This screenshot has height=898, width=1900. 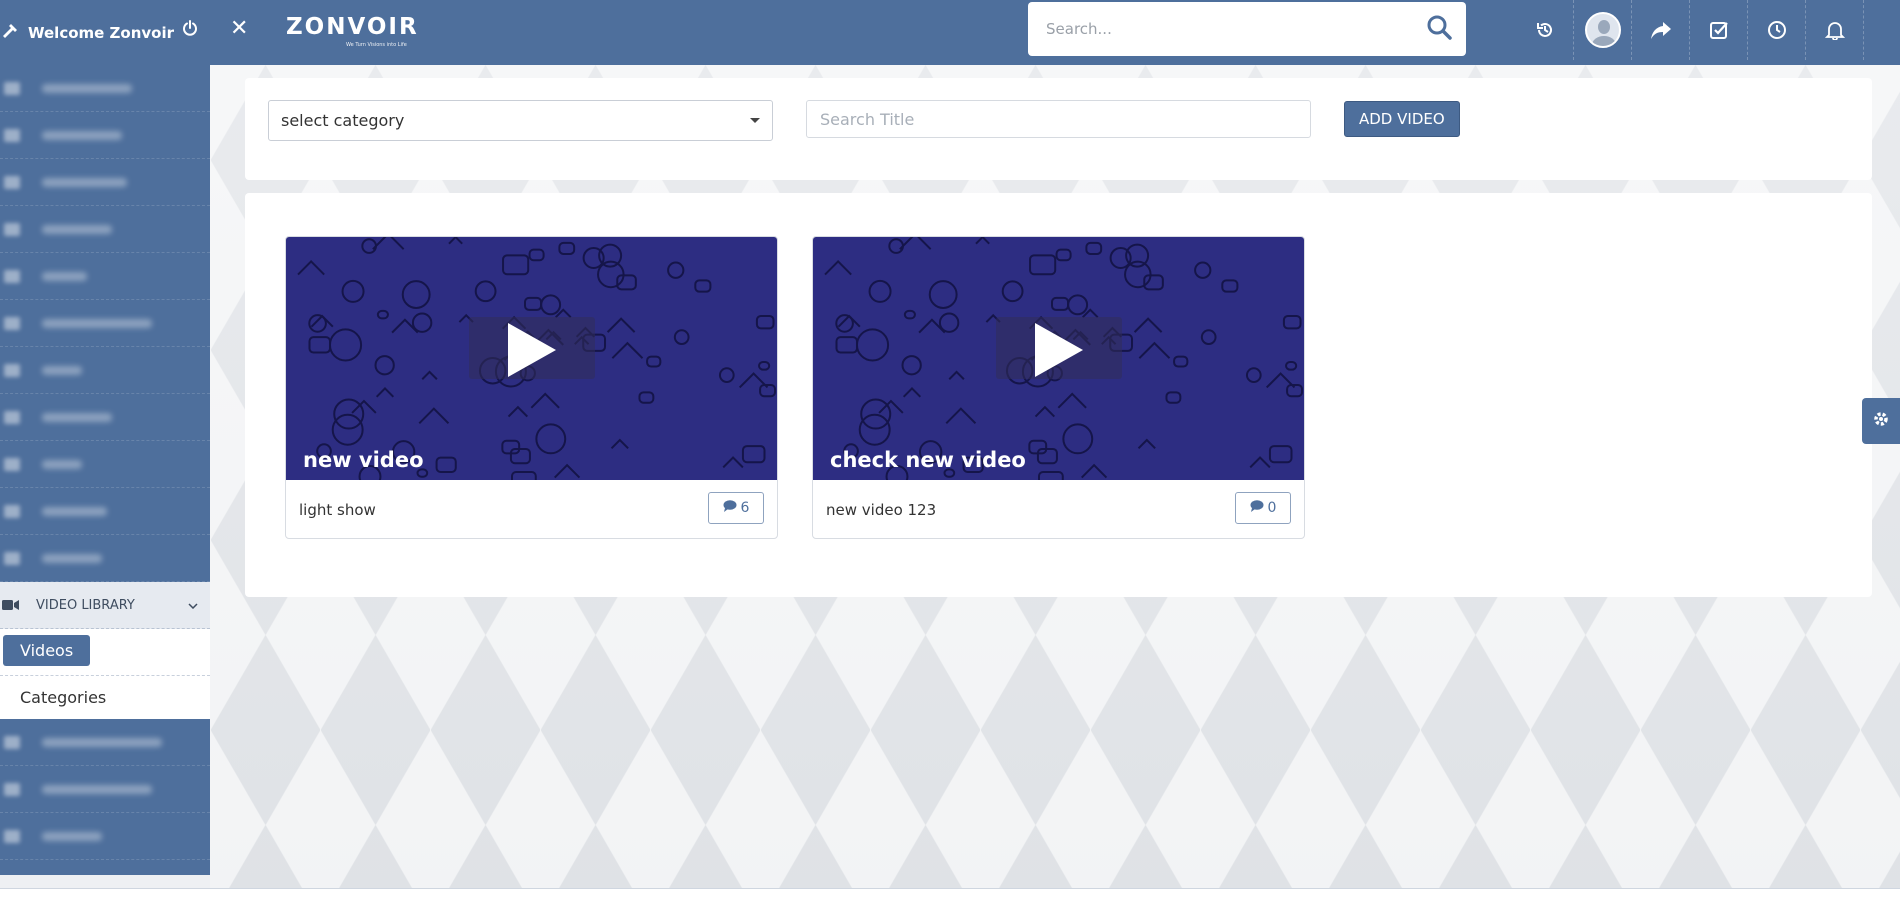 What do you see at coordinates (1439, 27) in the screenshot?
I see `search-icon` at bounding box center [1439, 27].